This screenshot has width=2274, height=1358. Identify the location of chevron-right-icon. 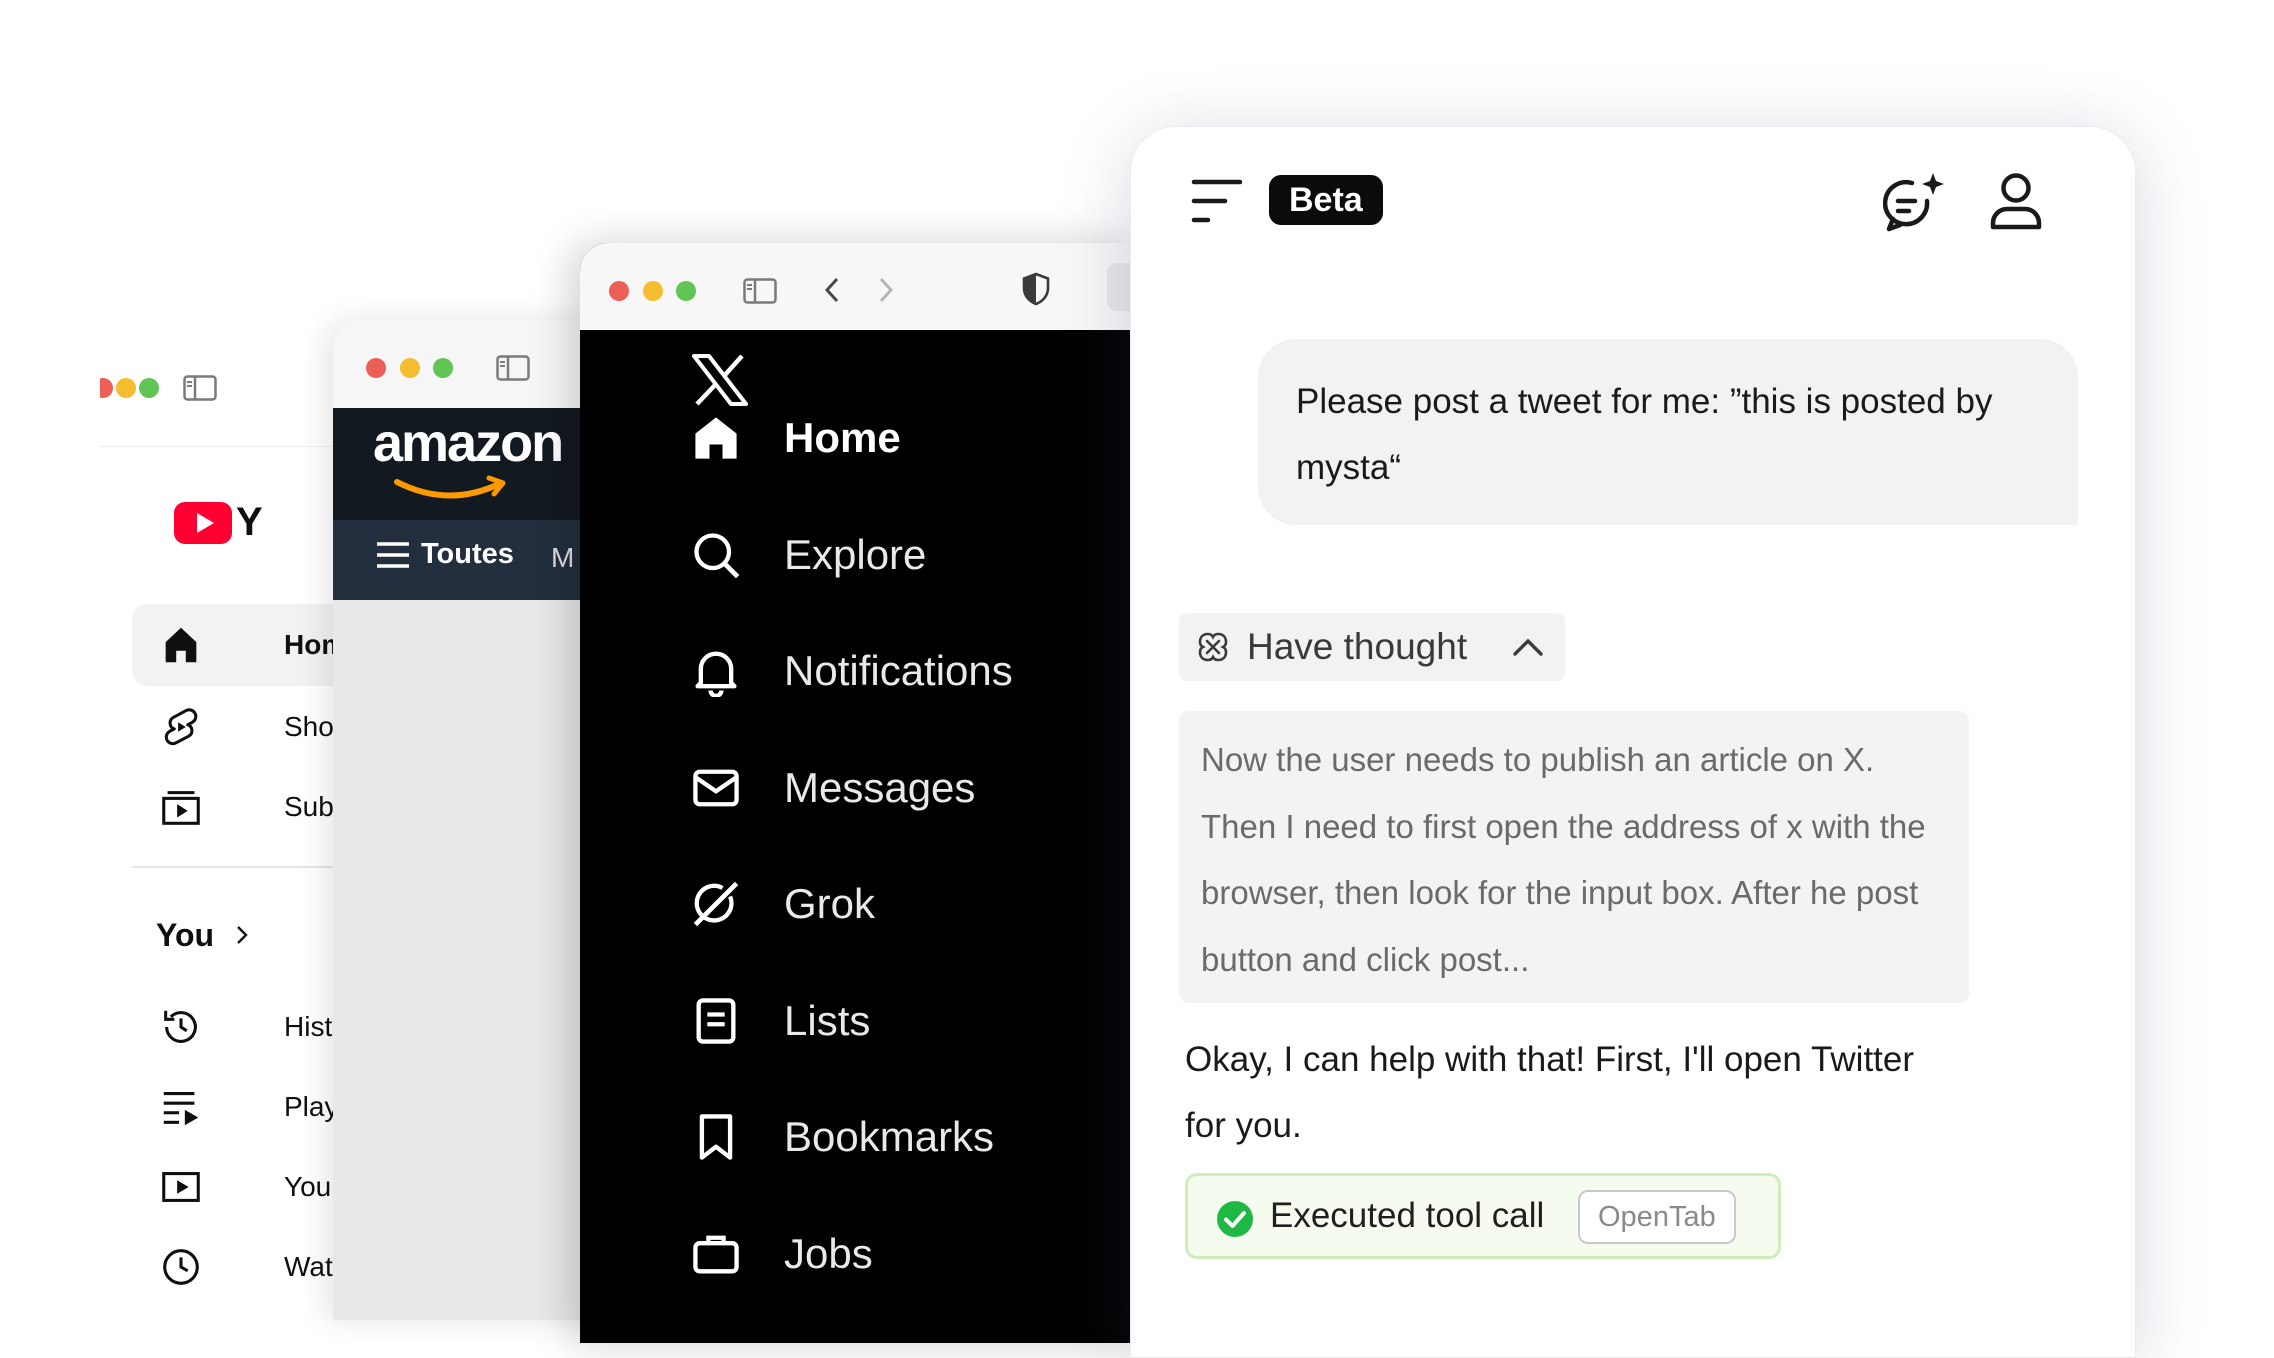
(242, 935).